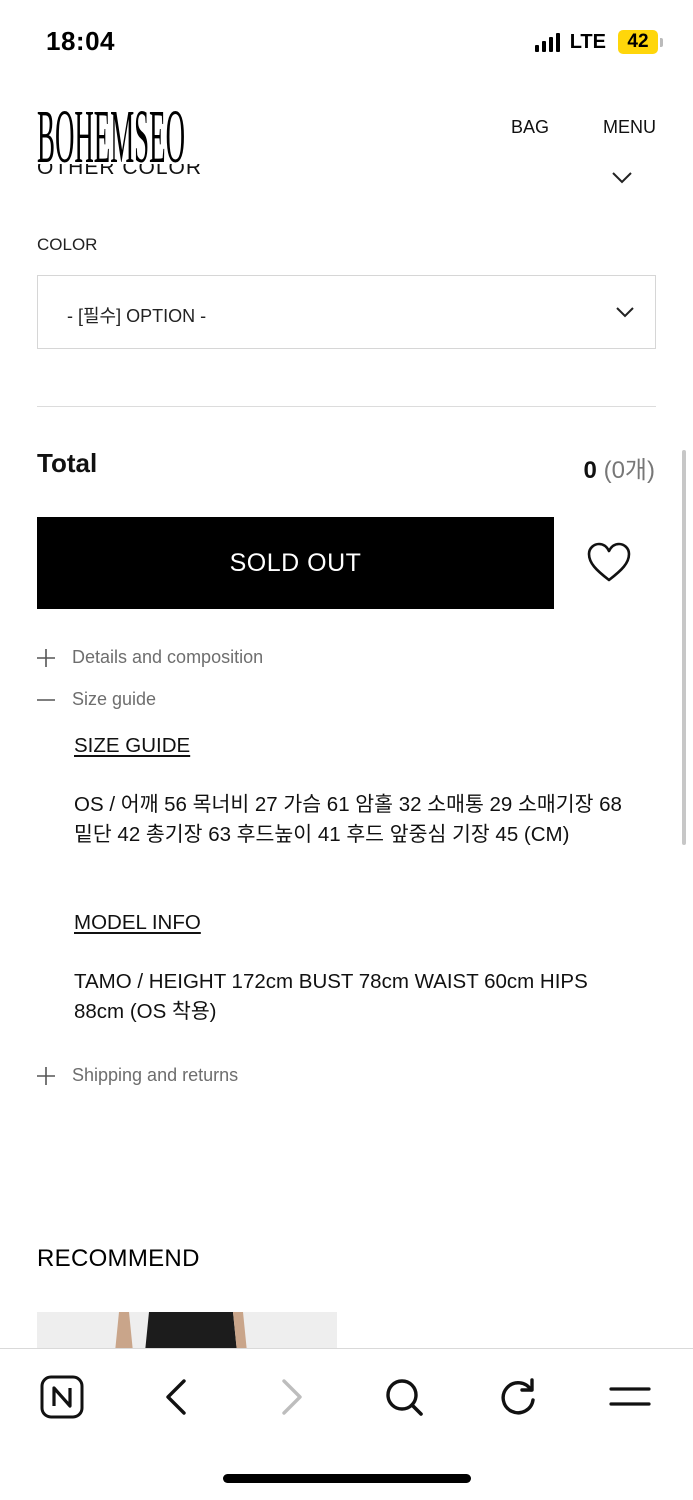 The image size is (693, 1500). What do you see at coordinates (111, 131) in the screenshot?
I see `svg-text: BOHEMSEO` at bounding box center [111, 131].